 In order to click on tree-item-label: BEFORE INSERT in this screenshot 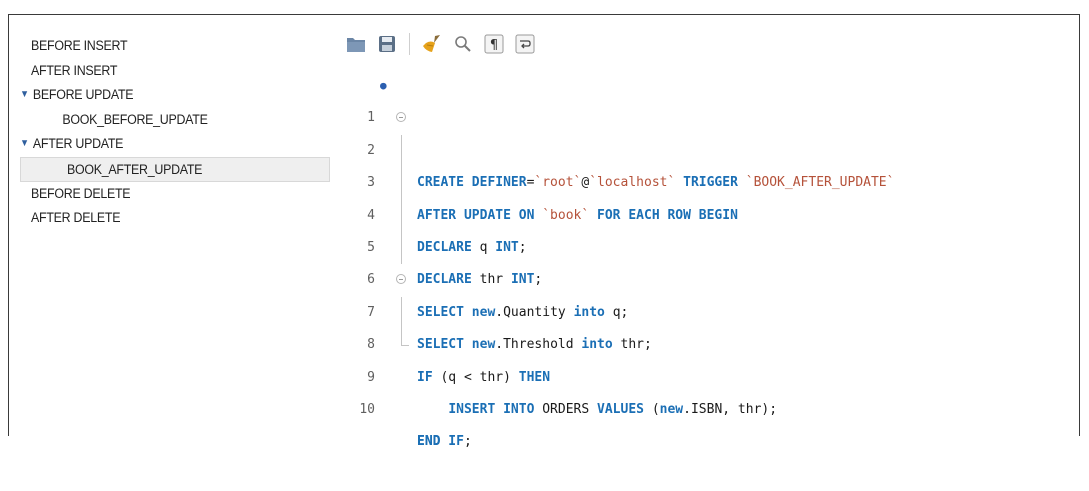, I will do `click(79, 45)`.